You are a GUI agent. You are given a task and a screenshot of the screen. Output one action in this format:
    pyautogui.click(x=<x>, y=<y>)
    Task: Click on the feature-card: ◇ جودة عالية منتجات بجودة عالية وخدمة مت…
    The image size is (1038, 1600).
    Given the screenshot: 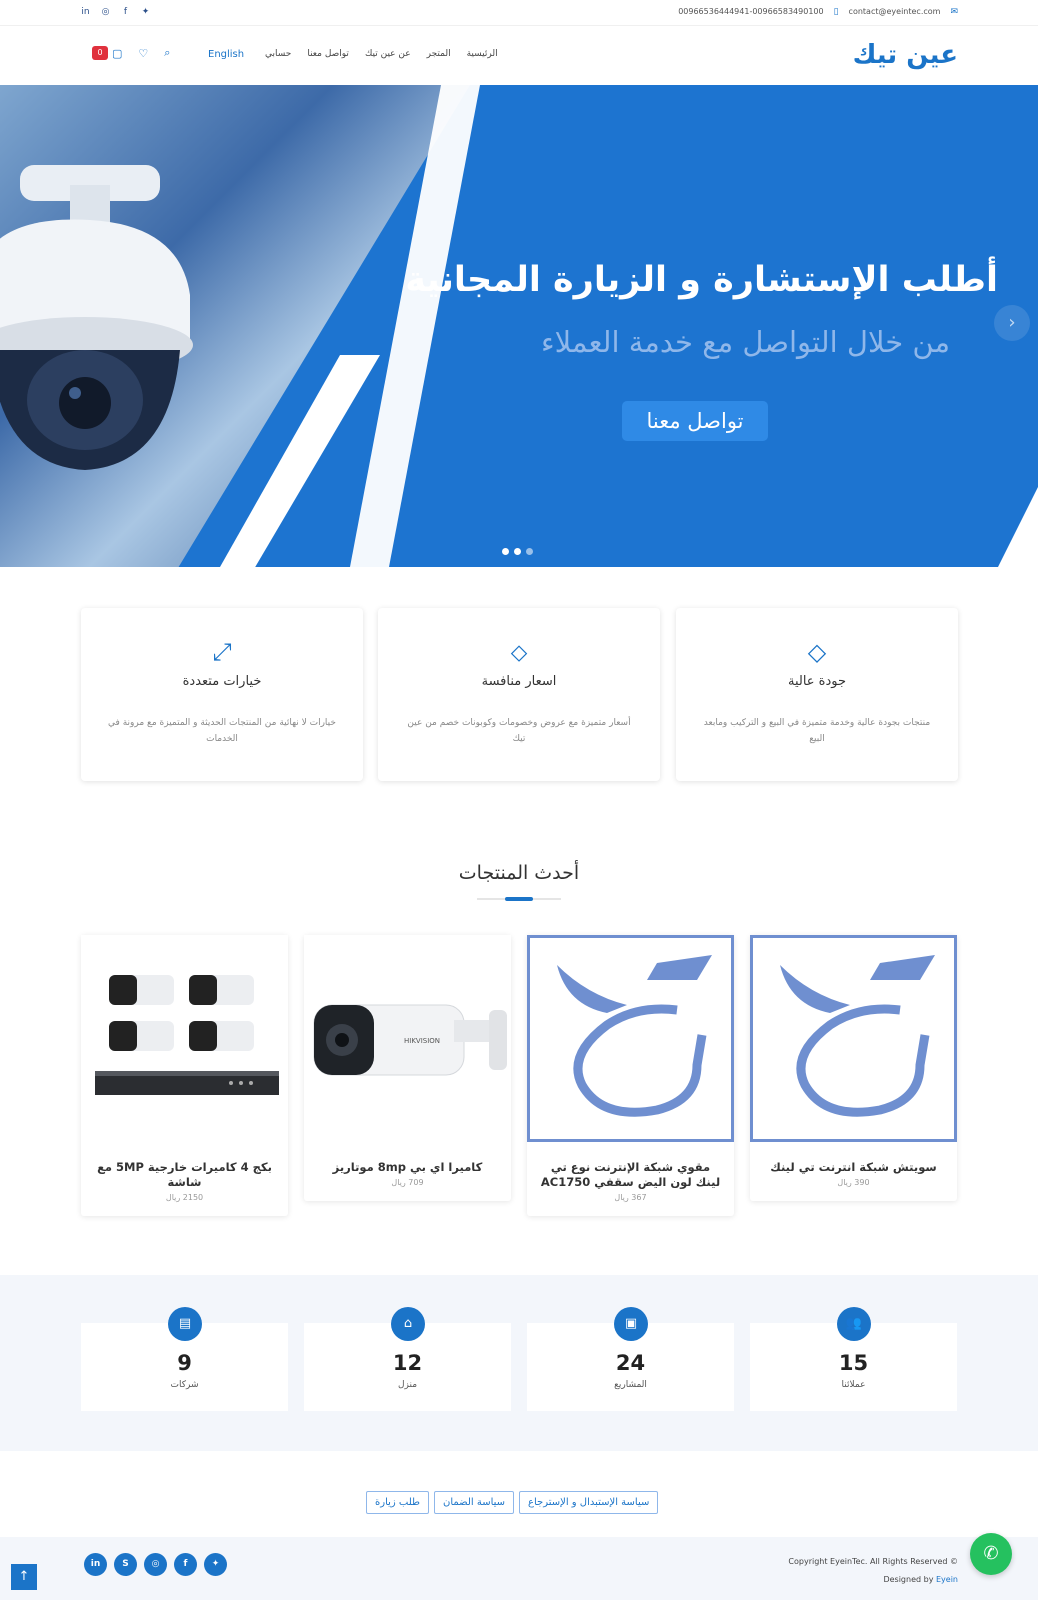 What is the action you would take?
    pyautogui.click(x=817, y=694)
    